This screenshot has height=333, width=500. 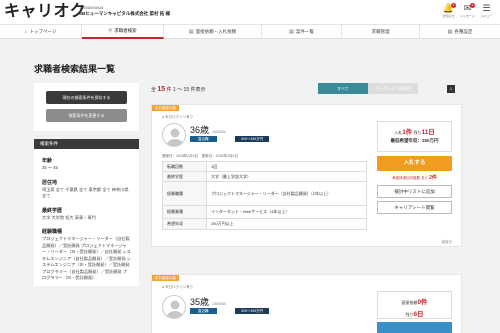 What do you see at coordinates (52, 210) in the screenshot?
I see `condition-label: 最終学歴` at bounding box center [52, 210].